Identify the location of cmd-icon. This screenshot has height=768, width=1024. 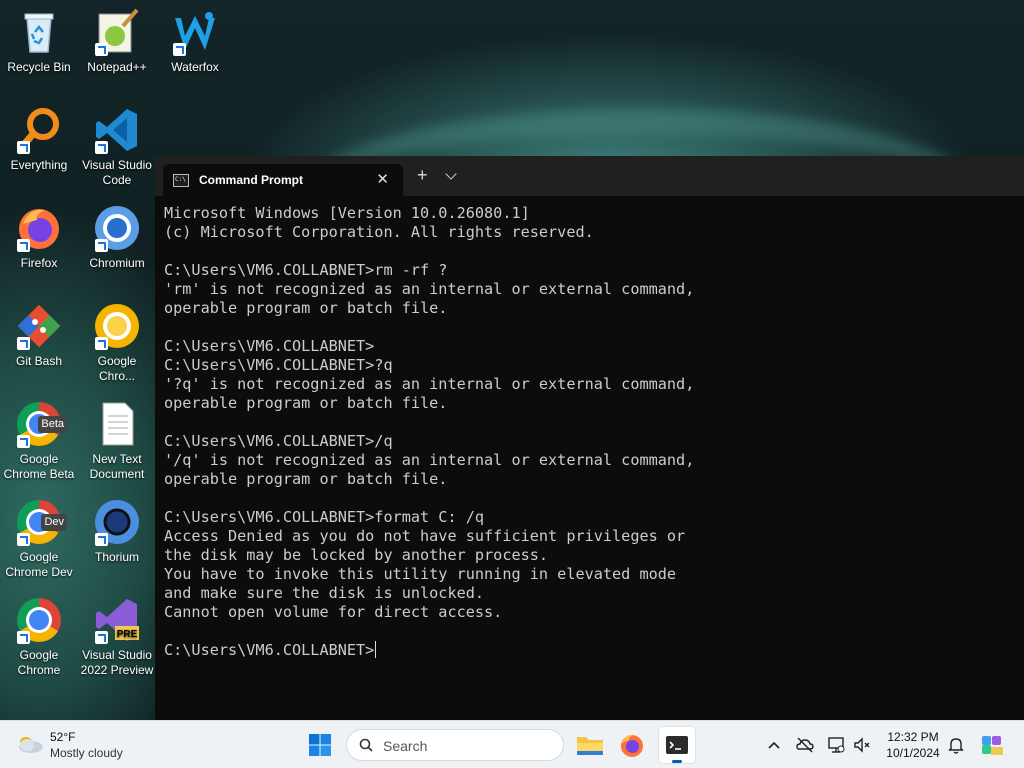
(181, 180).